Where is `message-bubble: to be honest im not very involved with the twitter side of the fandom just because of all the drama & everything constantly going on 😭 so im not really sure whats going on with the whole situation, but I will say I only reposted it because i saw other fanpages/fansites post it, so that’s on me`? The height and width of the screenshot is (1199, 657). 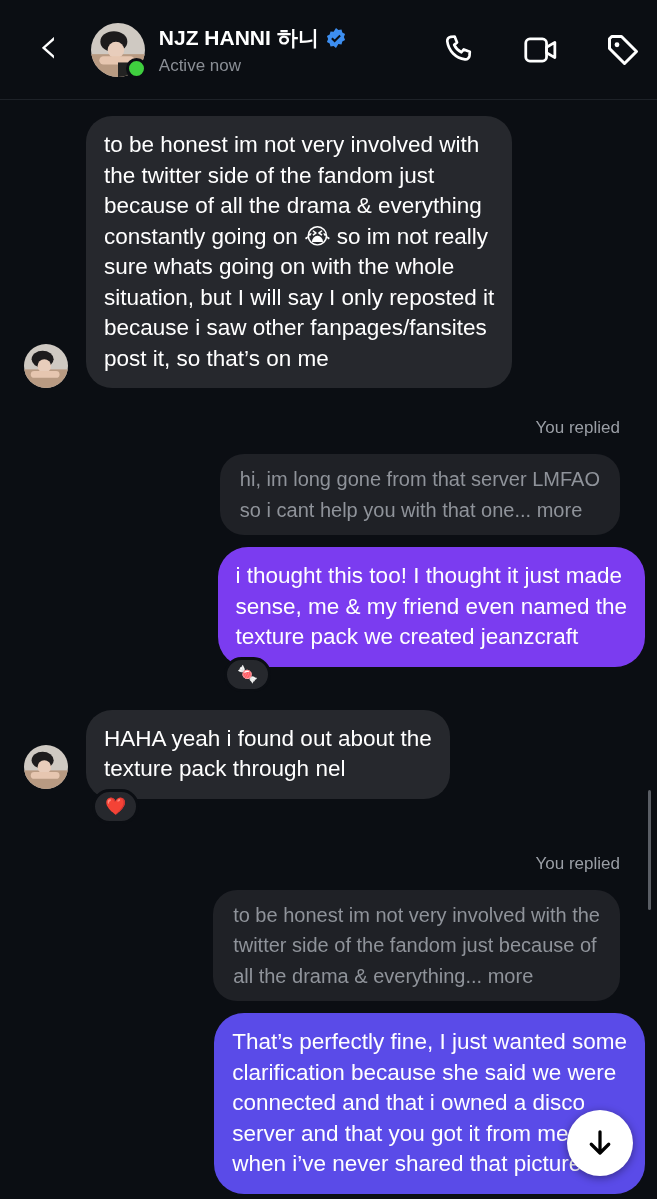
message-bubble: to be honest im not very involved with the twitter side of the fandom just because of all the drama & everything constantly going on 😭 so im not really sure whats going on with the whole situation, but I will say I only reposted it because i saw other fanpages/fansites post it, so that’s on me is located at coordinates (299, 252).